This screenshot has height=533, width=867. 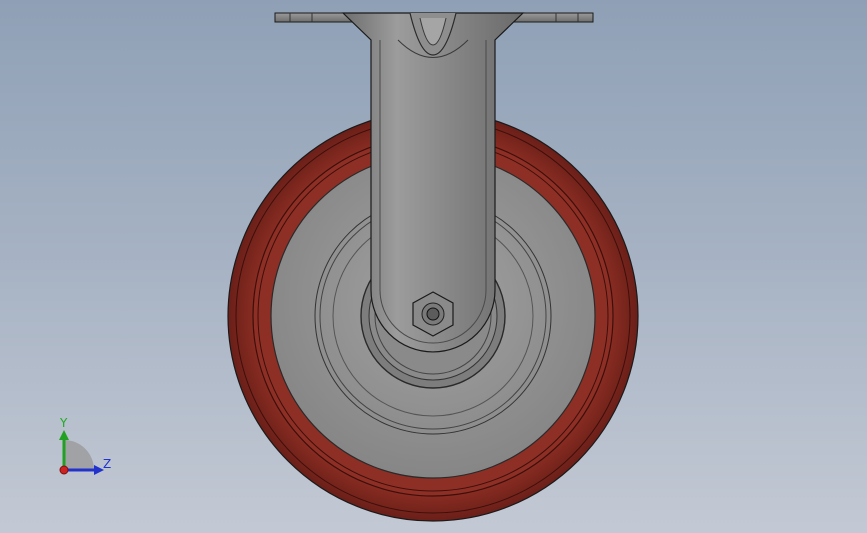 What do you see at coordinates (64, 435) in the screenshot?
I see `triad-y-arrow` at bounding box center [64, 435].